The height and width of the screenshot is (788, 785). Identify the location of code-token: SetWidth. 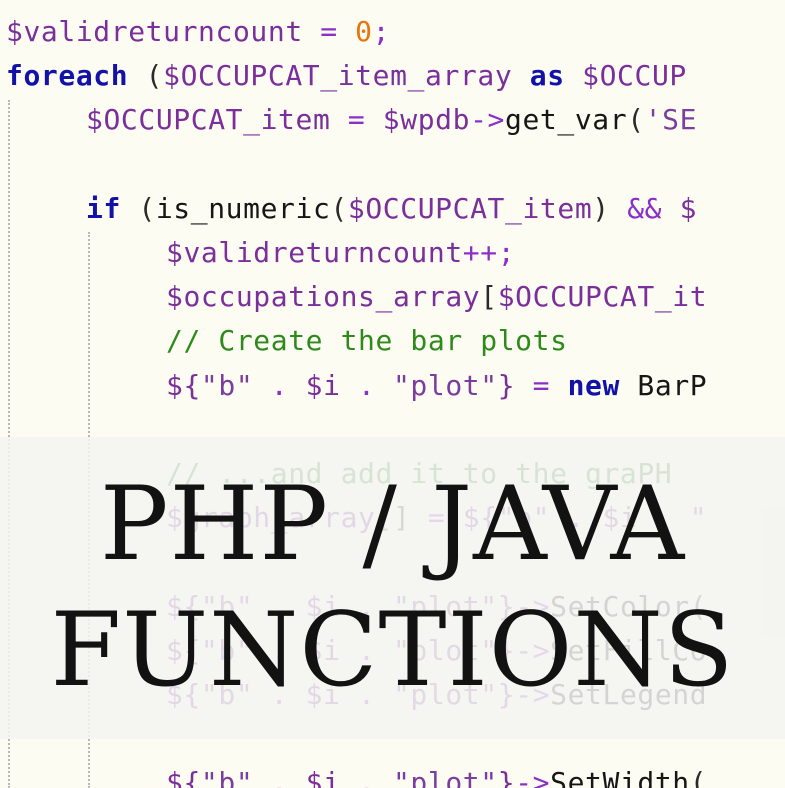
(620, 777).